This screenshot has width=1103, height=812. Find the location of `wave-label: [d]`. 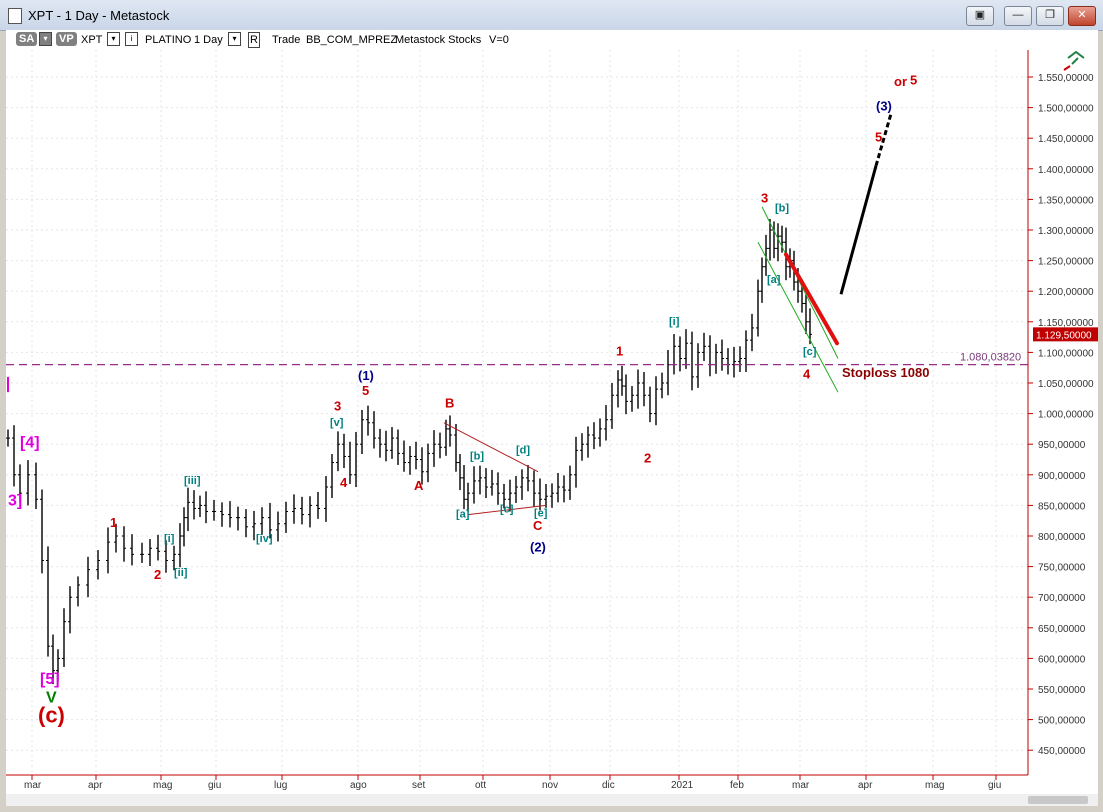

wave-label: [d] is located at coordinates (523, 450).